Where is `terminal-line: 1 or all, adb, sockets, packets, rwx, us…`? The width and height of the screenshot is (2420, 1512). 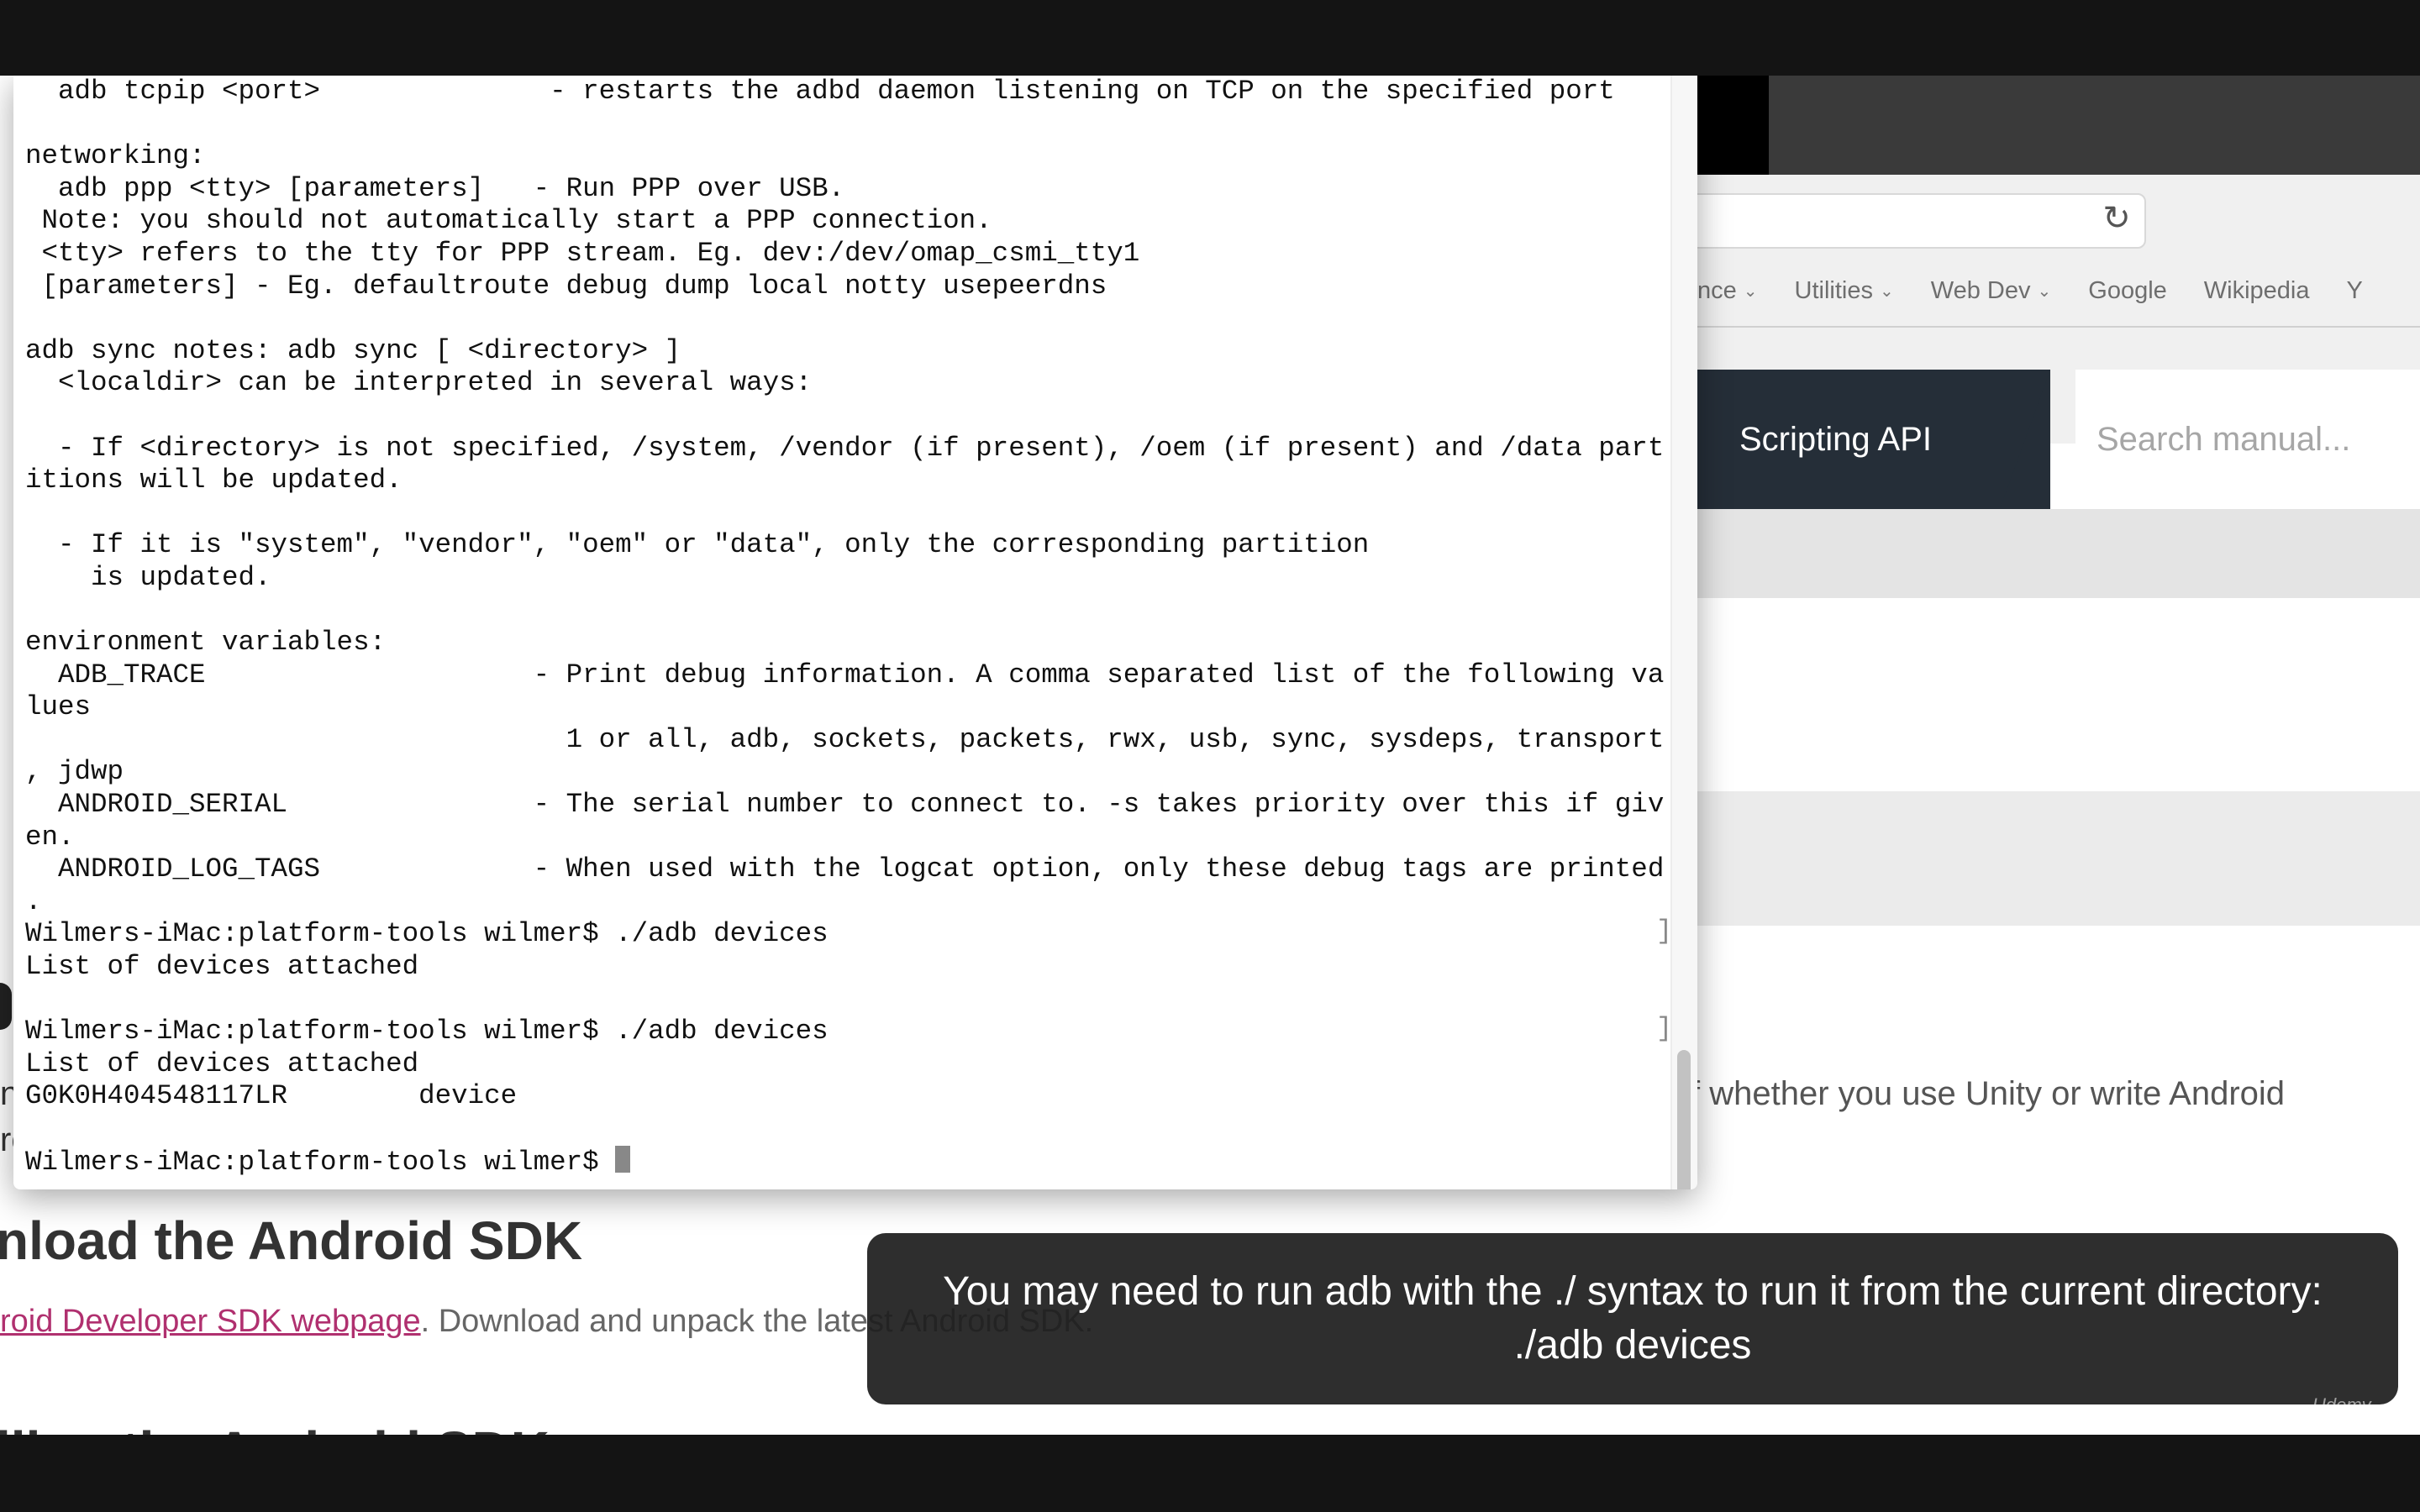 terminal-line: 1 or all, adb, sockets, packets, rwx, us… is located at coordinates (845, 739).